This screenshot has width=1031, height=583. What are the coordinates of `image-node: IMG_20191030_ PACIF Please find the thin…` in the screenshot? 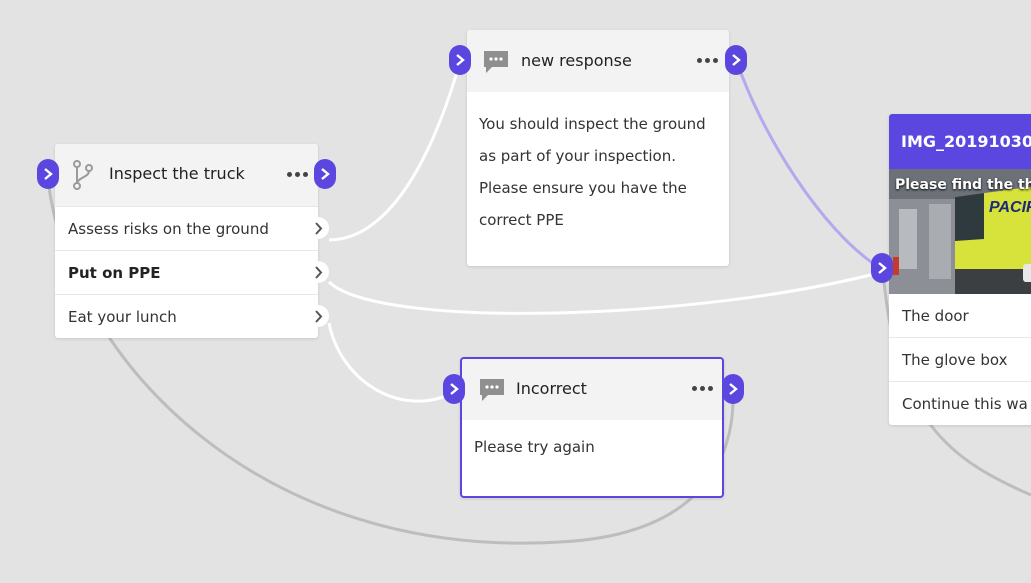 It's located at (960, 269).